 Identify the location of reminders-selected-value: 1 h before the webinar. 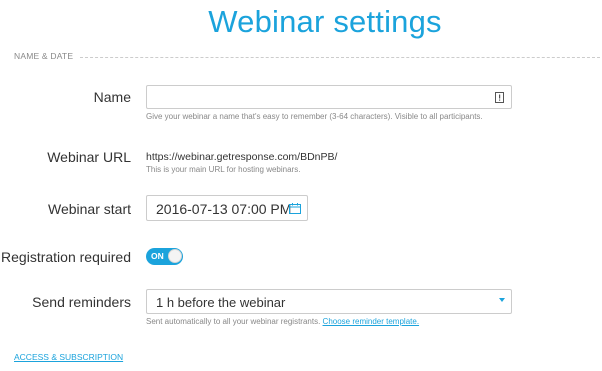
(221, 302).